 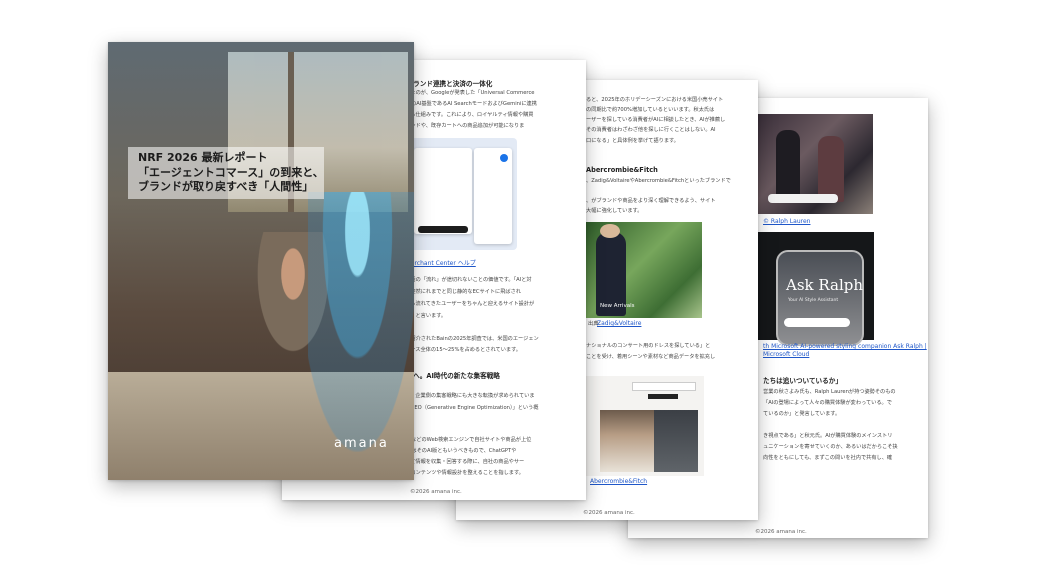 I want to click on body-text: 大幅に強化しています。, so click(x=614, y=211).